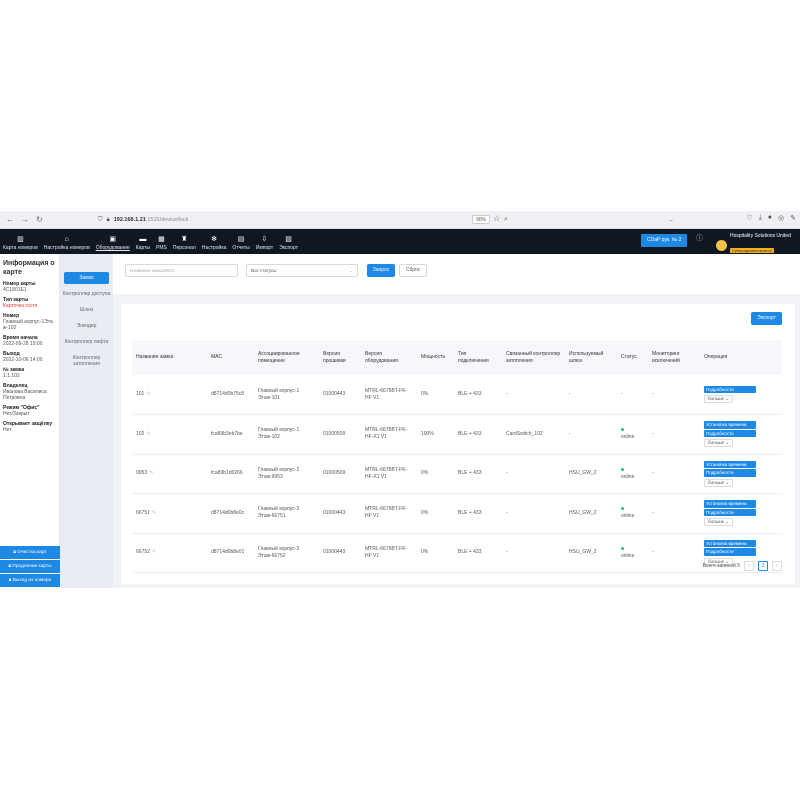 This screenshot has height=800, width=800. What do you see at coordinates (435, 553) in the screenshot?
I see `cell-power: 0%` at bounding box center [435, 553].